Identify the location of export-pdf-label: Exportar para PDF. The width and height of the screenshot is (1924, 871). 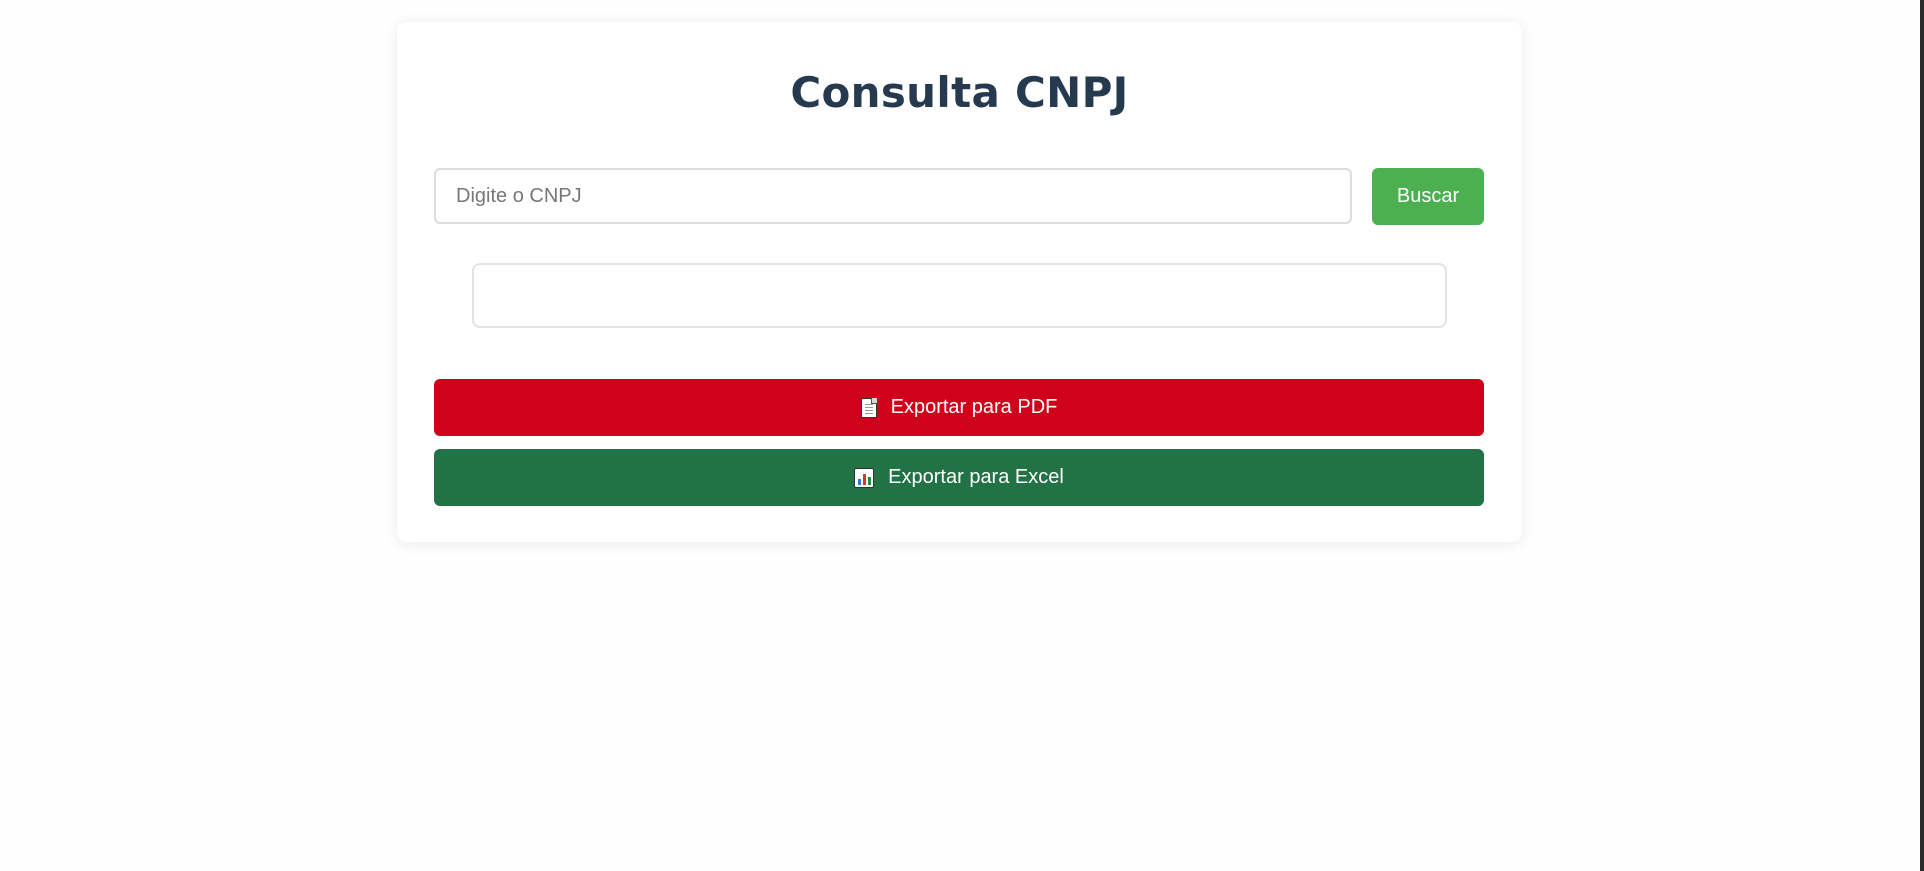
(974, 407).